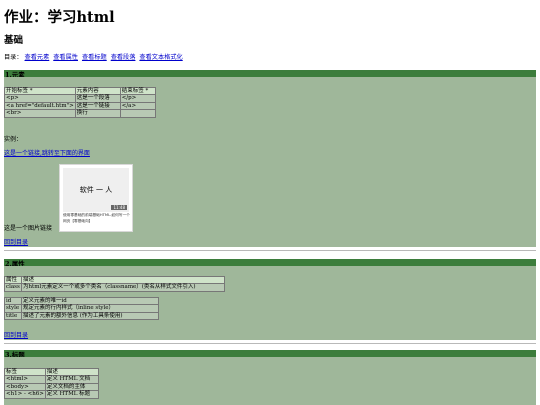  What do you see at coordinates (28, 228) in the screenshot?
I see `image-link-caption: 这是一个图片链接` at bounding box center [28, 228].